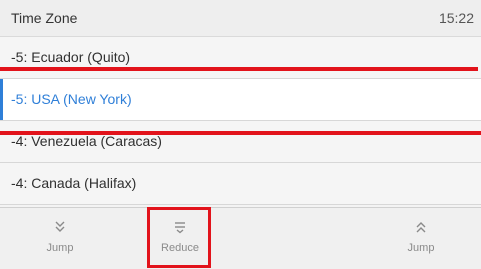 This screenshot has height=269, width=481. Describe the element at coordinates (456, 18) in the screenshot. I see `clock: 15:22` at that location.